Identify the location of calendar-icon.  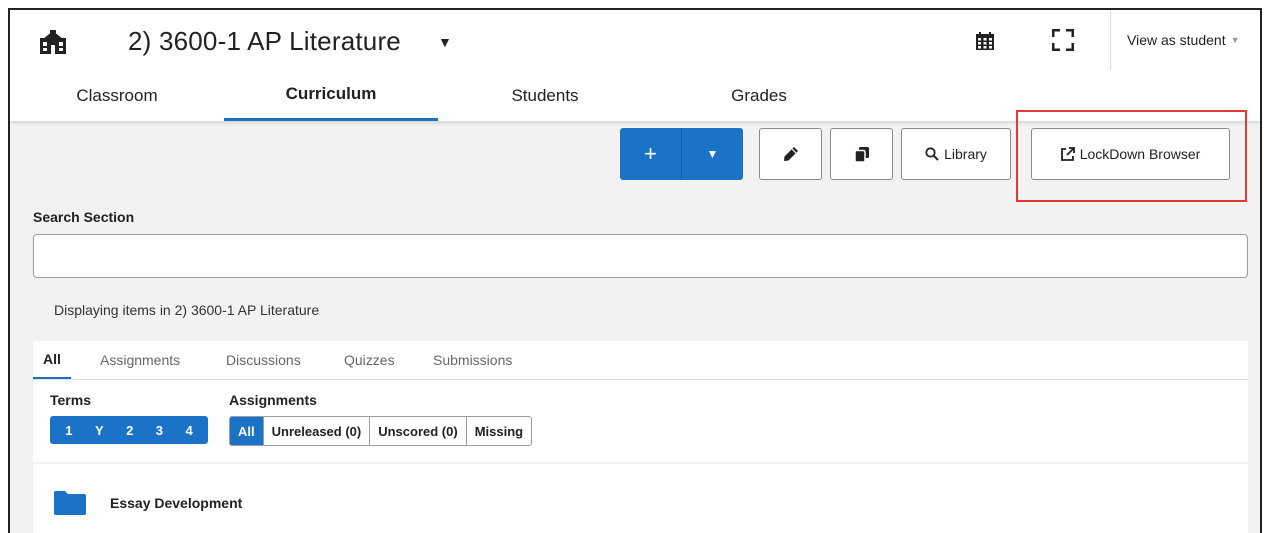
(985, 41).